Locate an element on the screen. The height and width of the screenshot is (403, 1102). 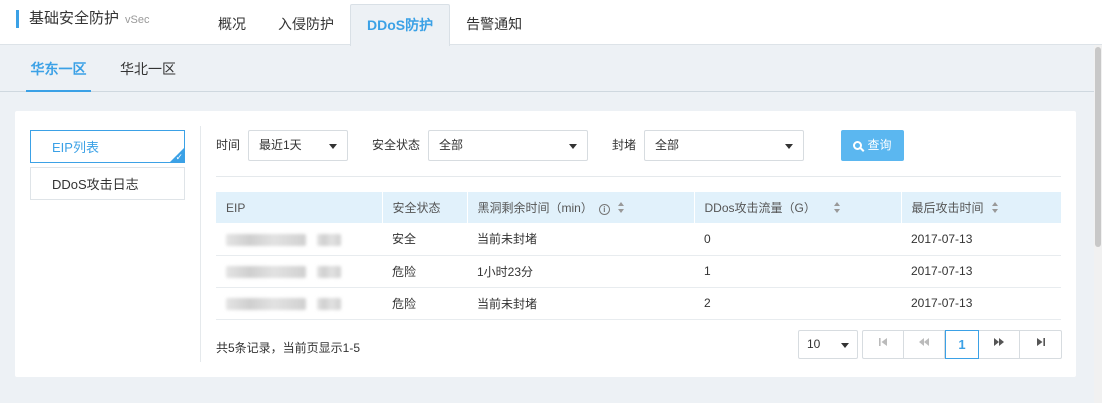
traffic-cell: 1 is located at coordinates (797, 271).